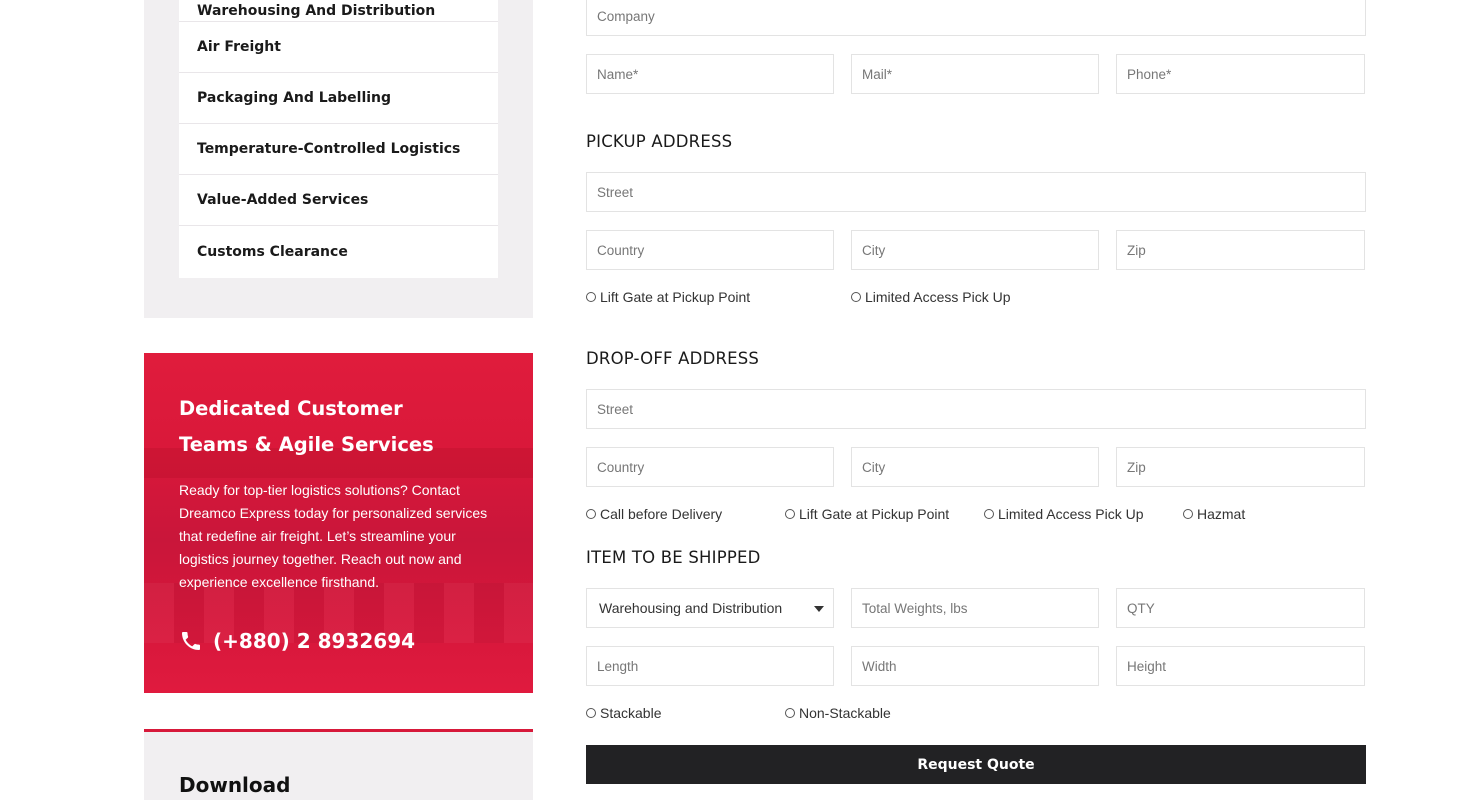 The width and height of the screenshot is (1480, 800). I want to click on dropoff-heading: DROP-OFF ADDRESS, so click(673, 358).